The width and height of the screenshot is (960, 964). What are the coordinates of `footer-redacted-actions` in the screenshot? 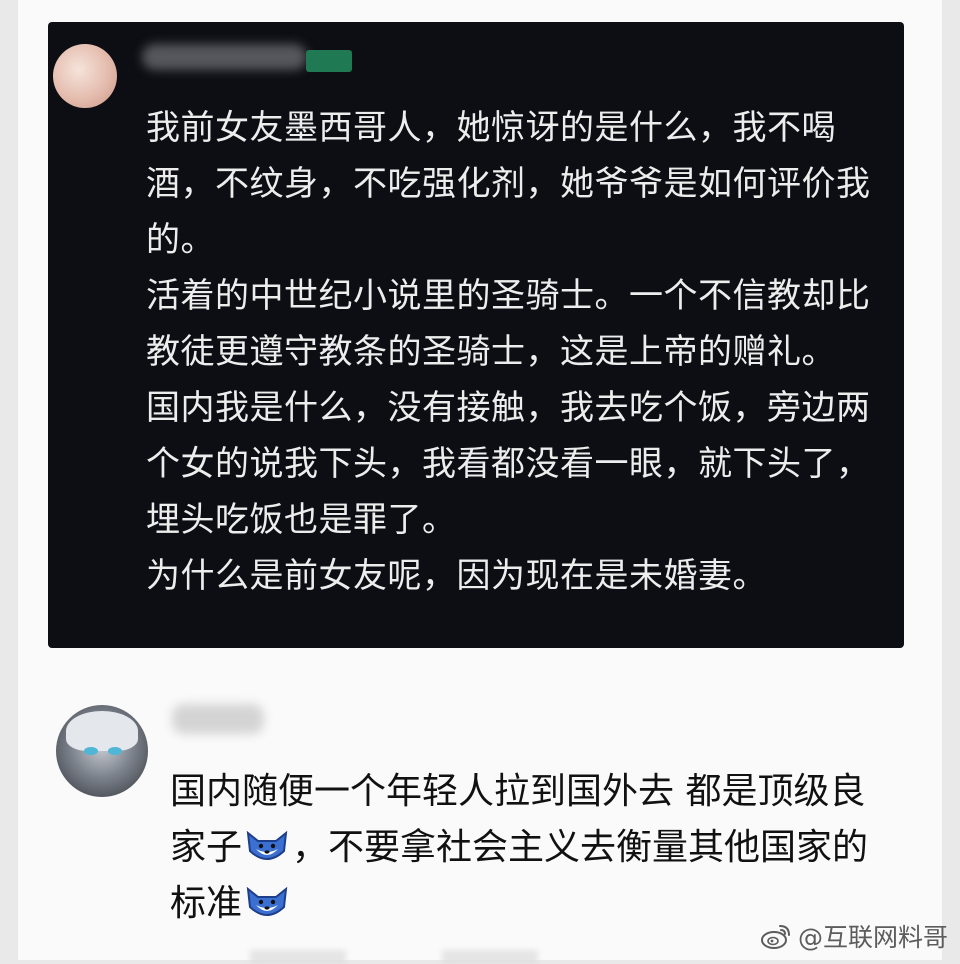 It's located at (490, 957).